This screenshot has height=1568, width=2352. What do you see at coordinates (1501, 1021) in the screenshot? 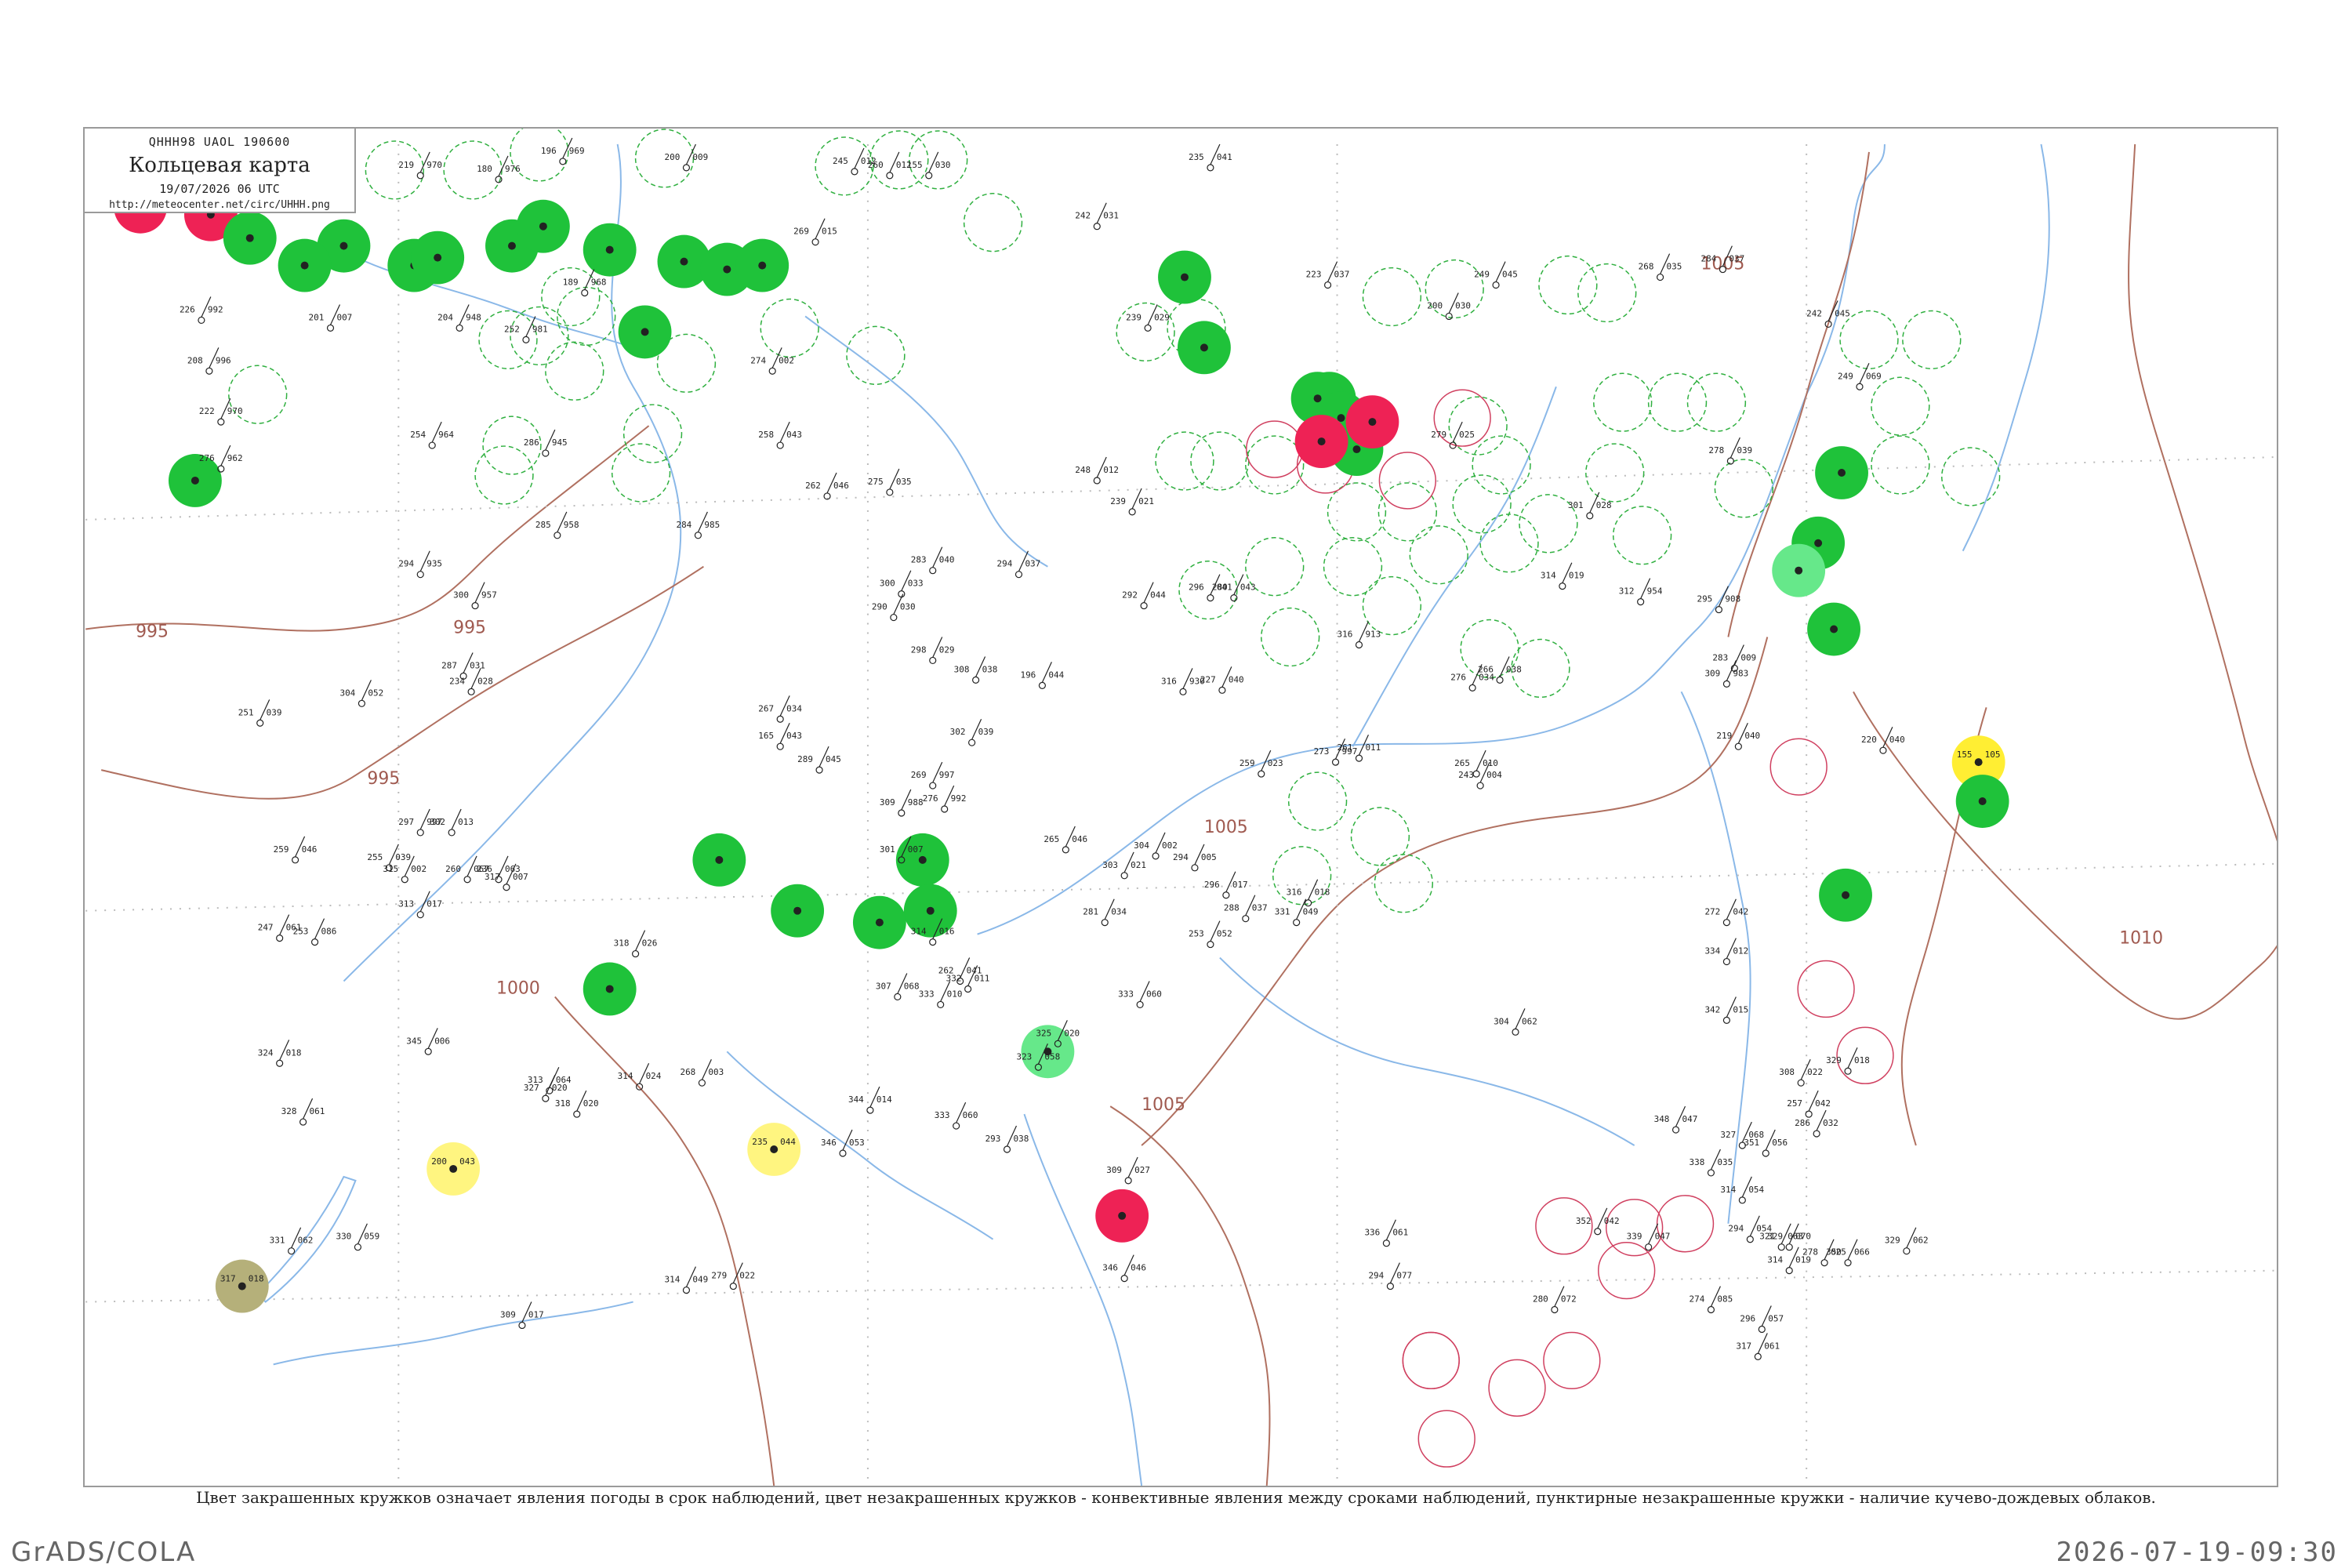
I see `obs-temp: 304` at bounding box center [1501, 1021].